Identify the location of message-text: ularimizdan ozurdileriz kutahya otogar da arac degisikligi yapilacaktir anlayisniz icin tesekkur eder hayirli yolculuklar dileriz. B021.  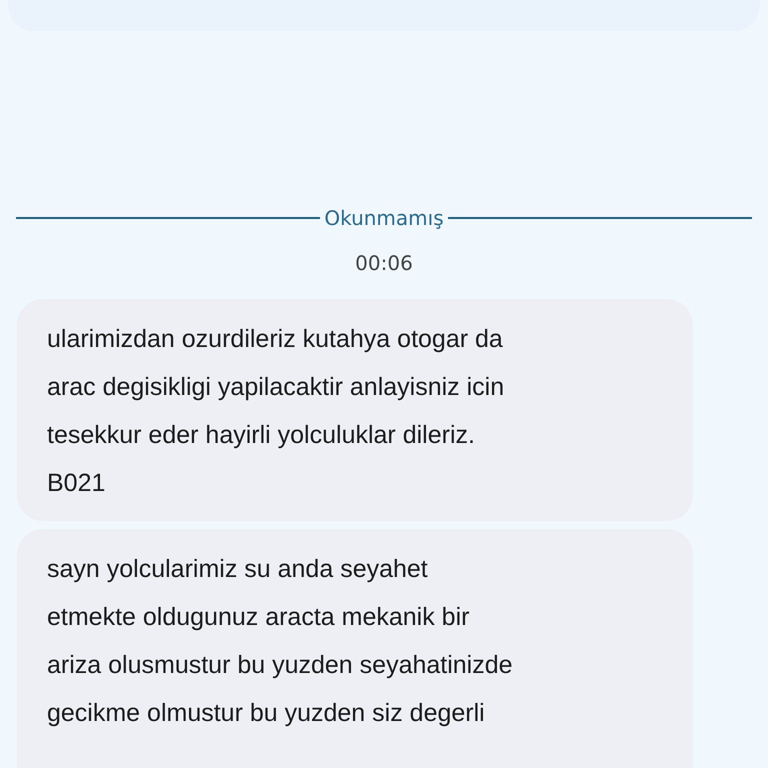
(276, 411).